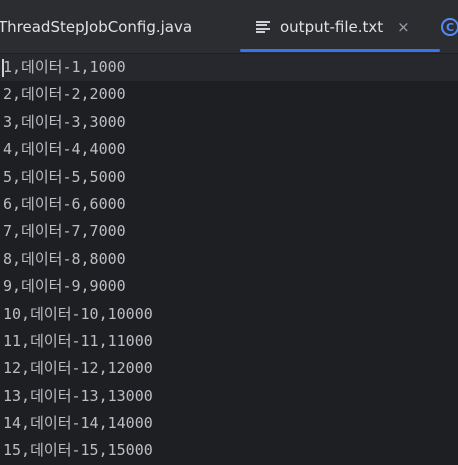 The image size is (458, 465). I want to click on code-line: 15,데이터-15,15000, so click(78, 450).